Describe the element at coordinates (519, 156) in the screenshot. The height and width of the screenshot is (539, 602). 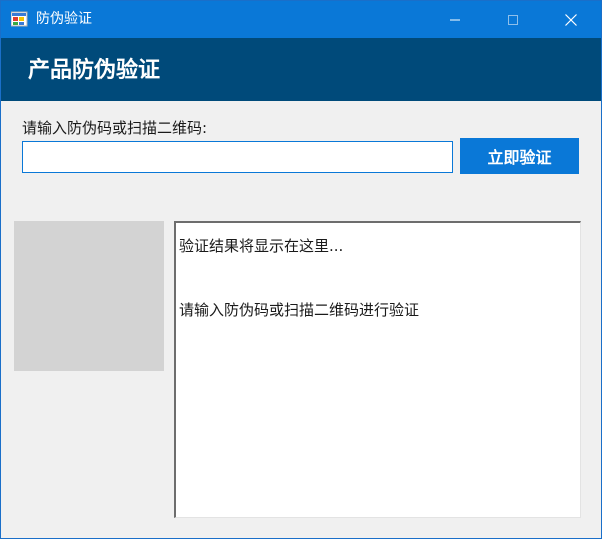
I see `verify-button: 立即验证` at that location.